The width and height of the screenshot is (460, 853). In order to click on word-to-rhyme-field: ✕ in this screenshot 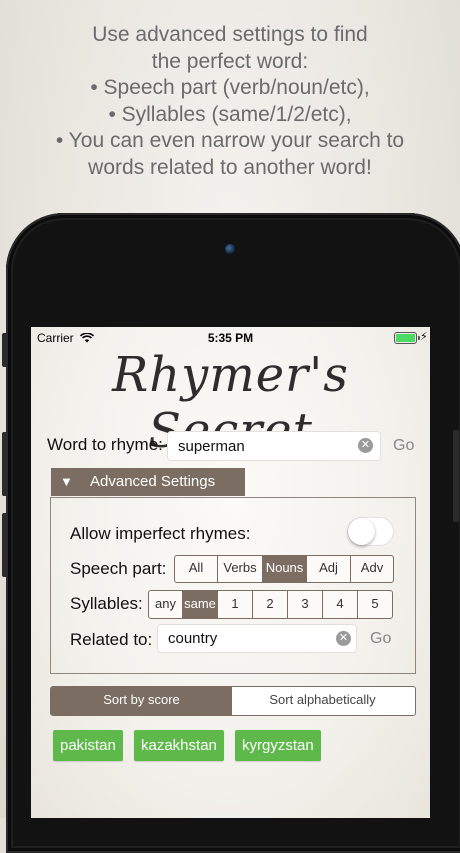, I will do `click(274, 446)`.